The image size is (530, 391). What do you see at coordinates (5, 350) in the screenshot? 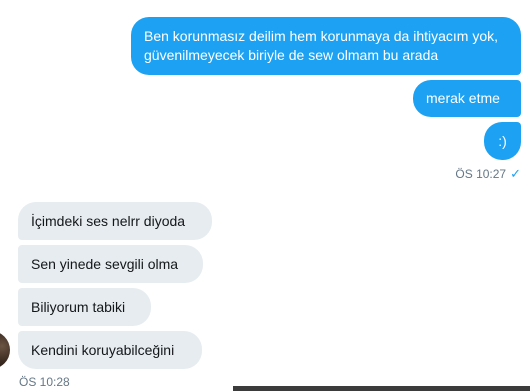
I see `avatar` at bounding box center [5, 350].